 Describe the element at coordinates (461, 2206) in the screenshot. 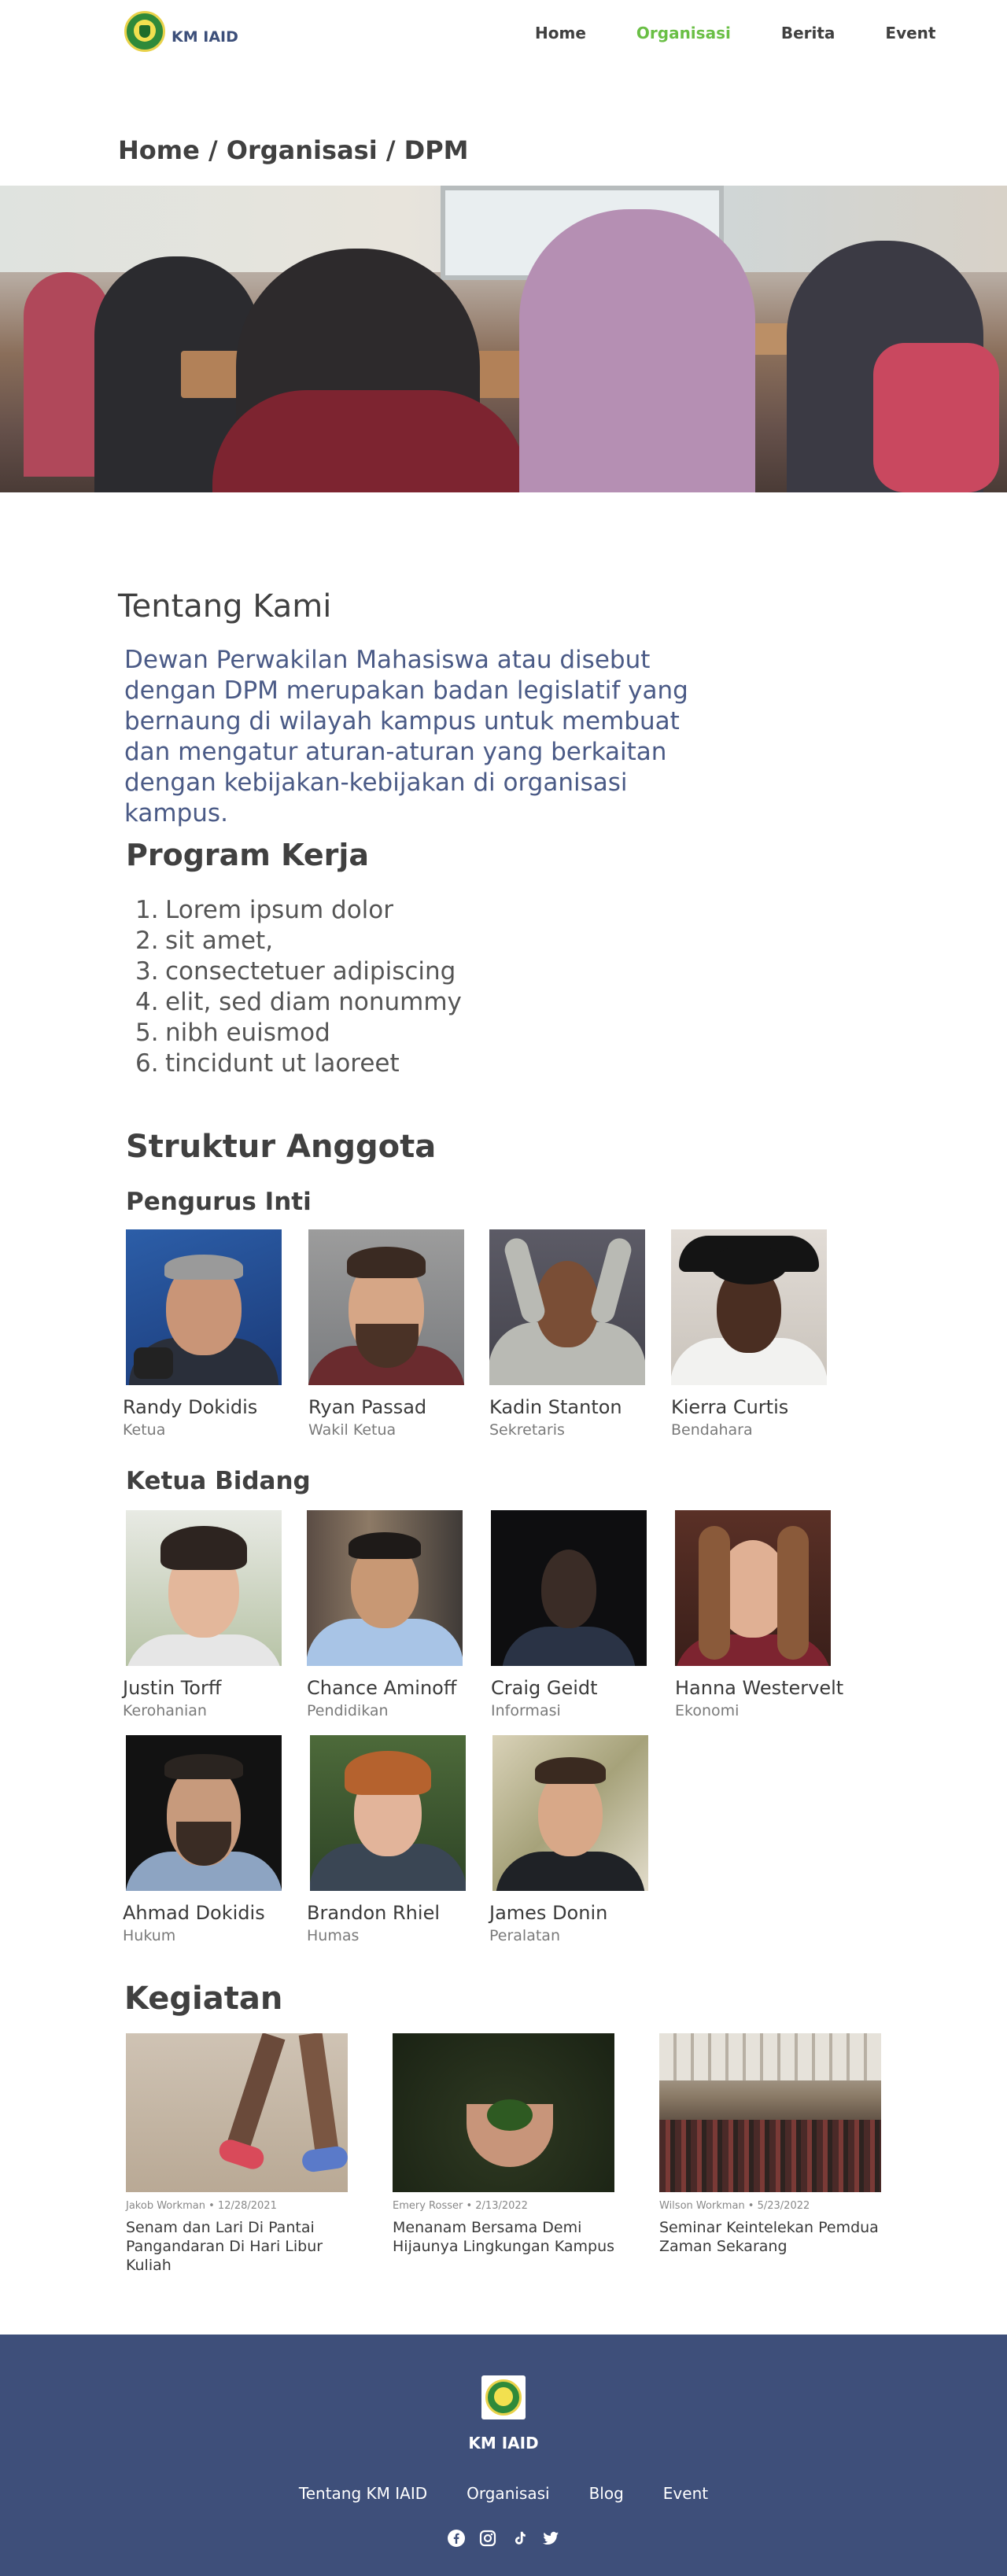

I see `event-meta: Emery Rosser • 2/13/2022` at that location.